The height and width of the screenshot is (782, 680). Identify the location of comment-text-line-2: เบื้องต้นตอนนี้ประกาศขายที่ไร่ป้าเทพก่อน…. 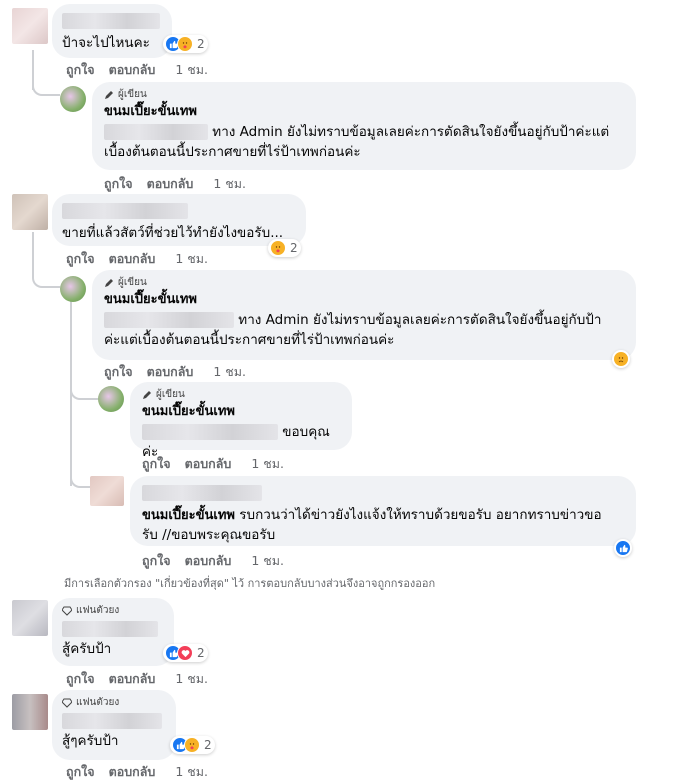
(232, 152).